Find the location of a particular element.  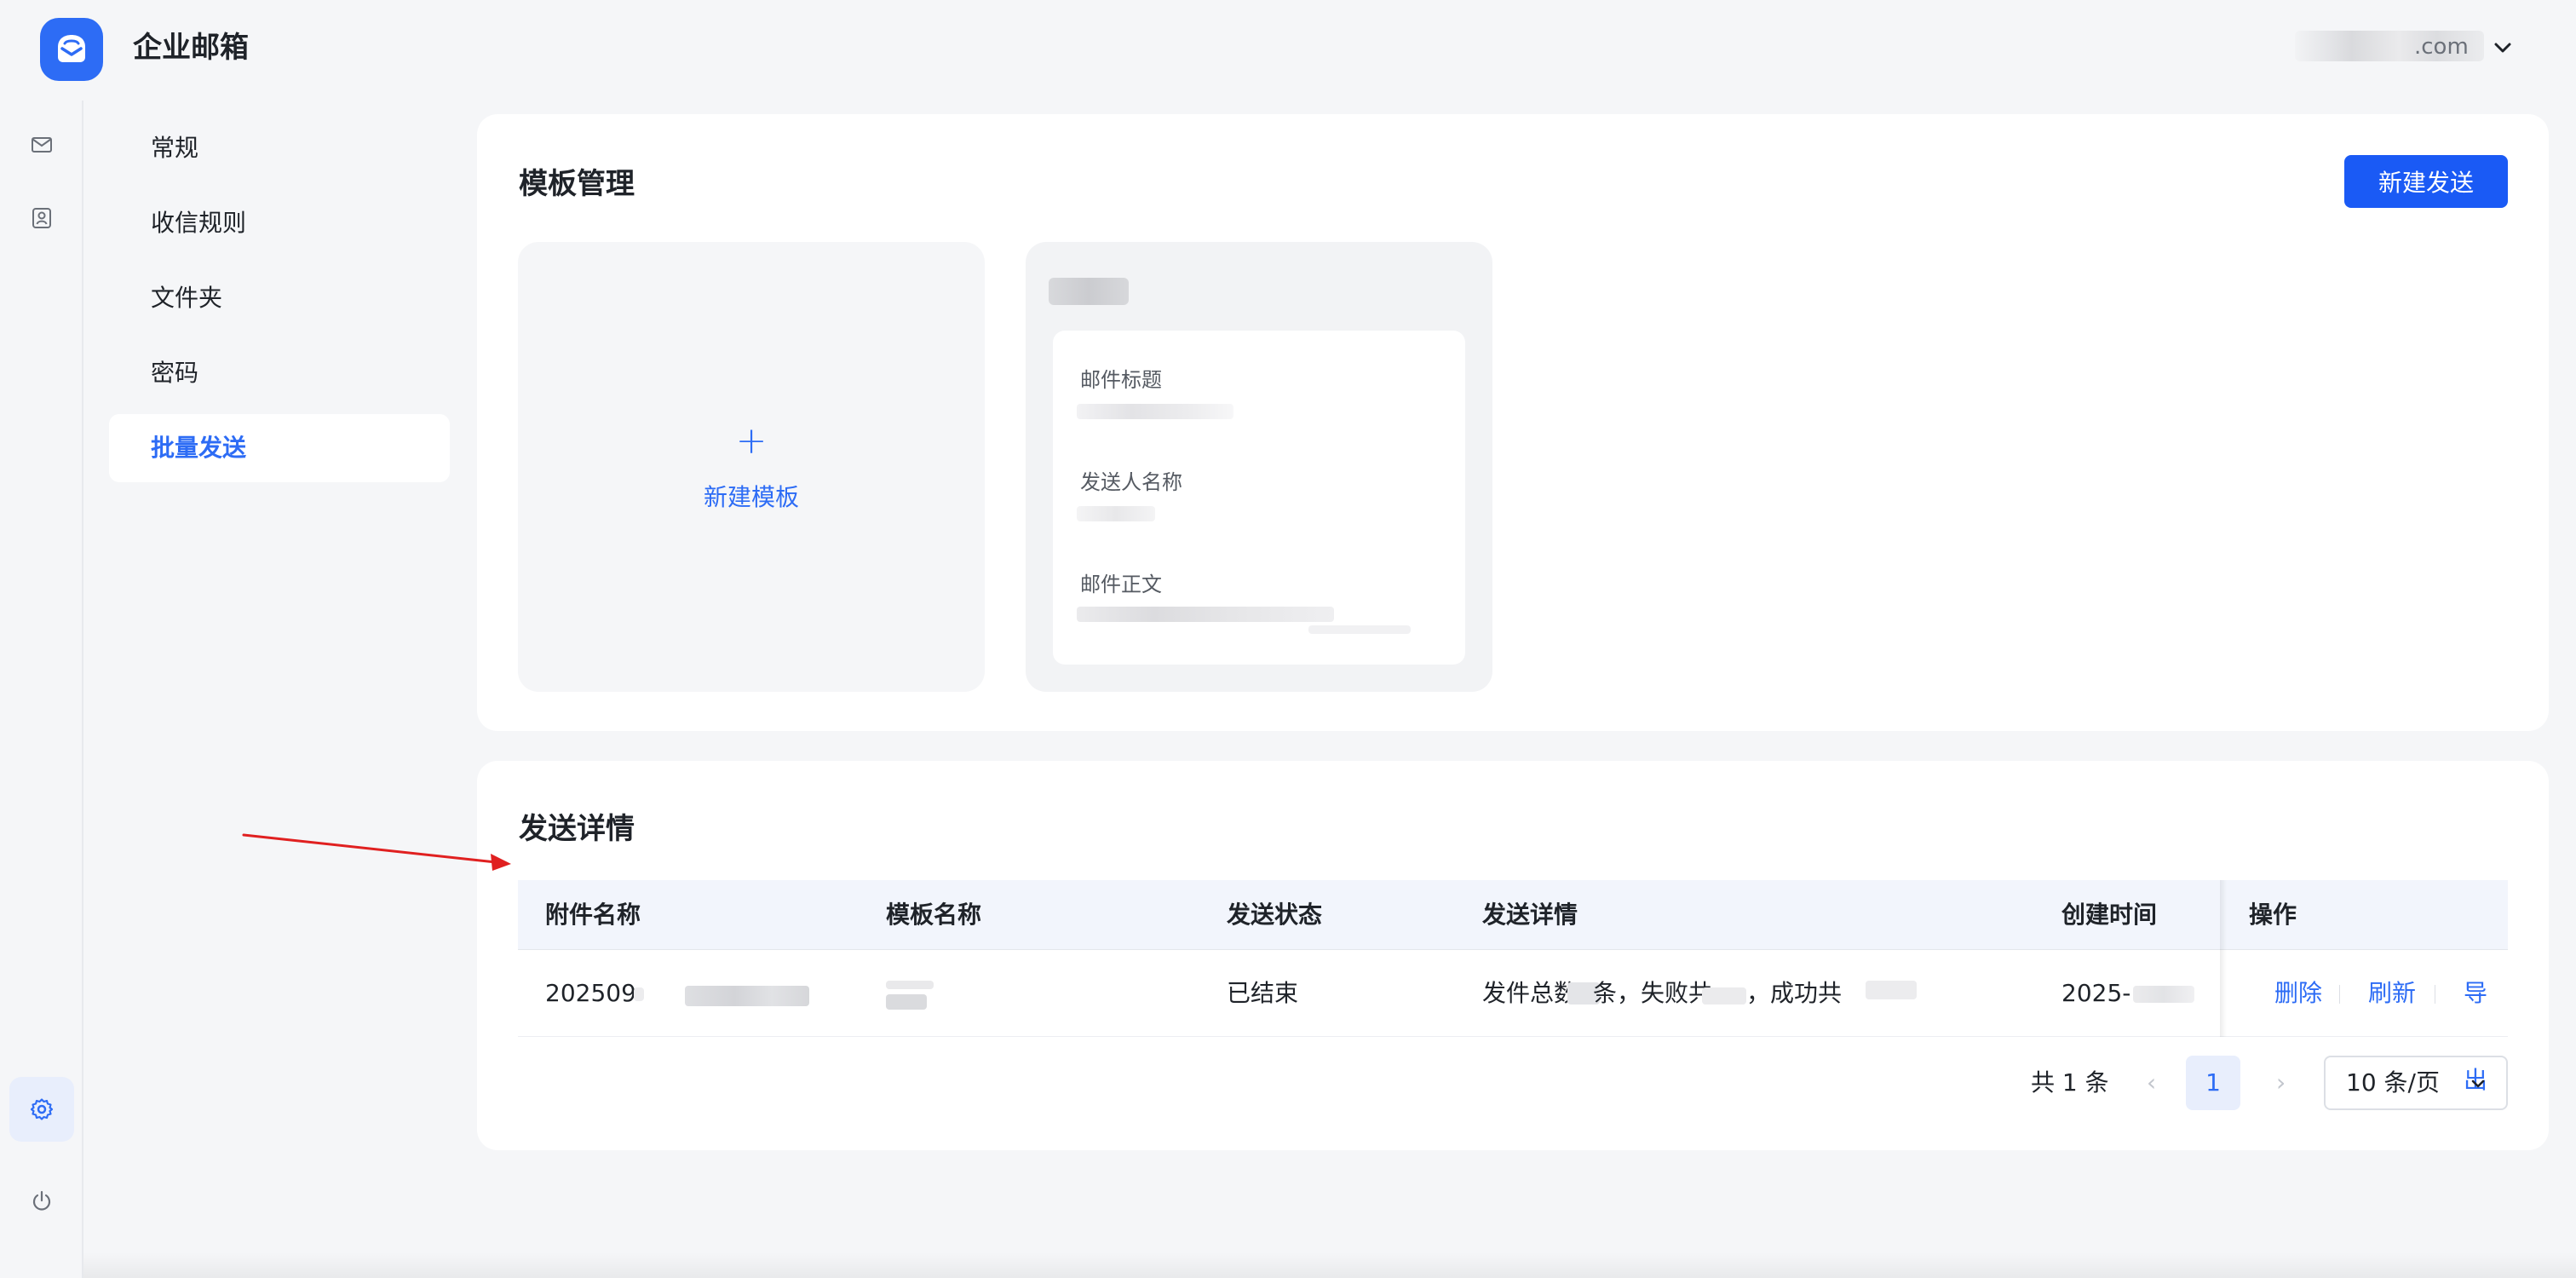

new-send-button: 新建发送 is located at coordinates (2426, 181).